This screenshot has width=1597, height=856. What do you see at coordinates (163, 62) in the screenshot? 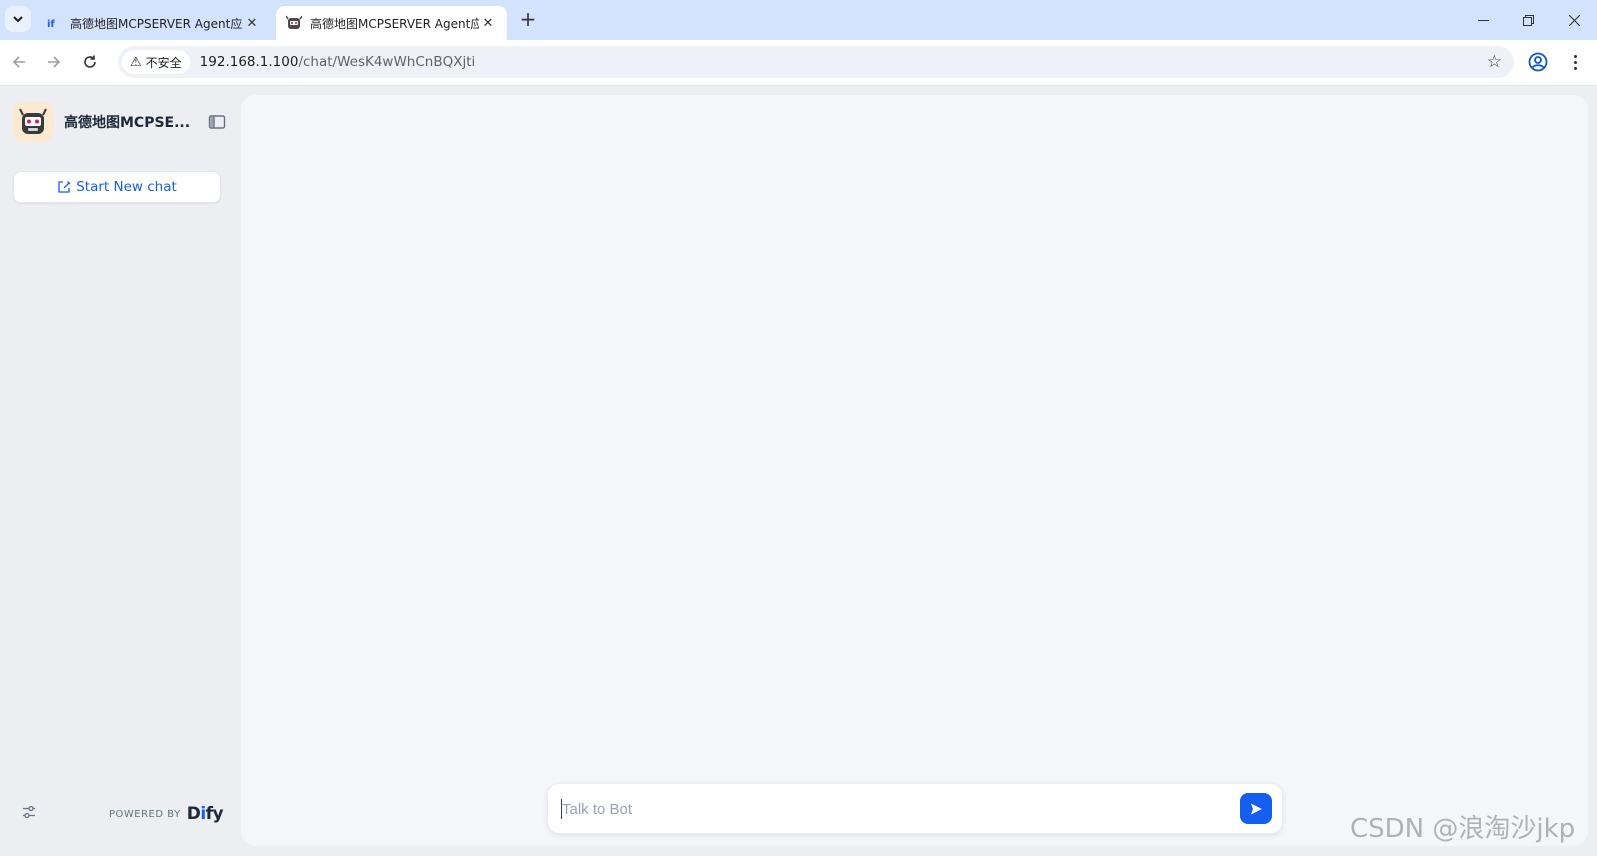
I see `security-label: 不安全` at bounding box center [163, 62].